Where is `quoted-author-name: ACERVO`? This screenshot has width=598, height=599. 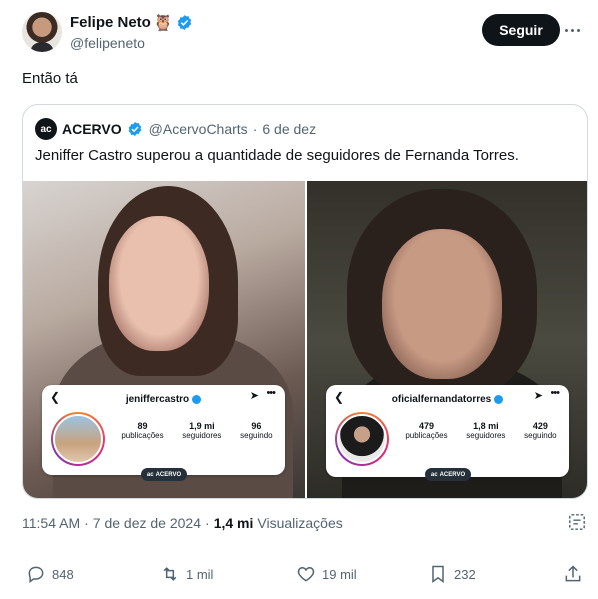
quoted-author-name: ACERVO is located at coordinates (92, 129).